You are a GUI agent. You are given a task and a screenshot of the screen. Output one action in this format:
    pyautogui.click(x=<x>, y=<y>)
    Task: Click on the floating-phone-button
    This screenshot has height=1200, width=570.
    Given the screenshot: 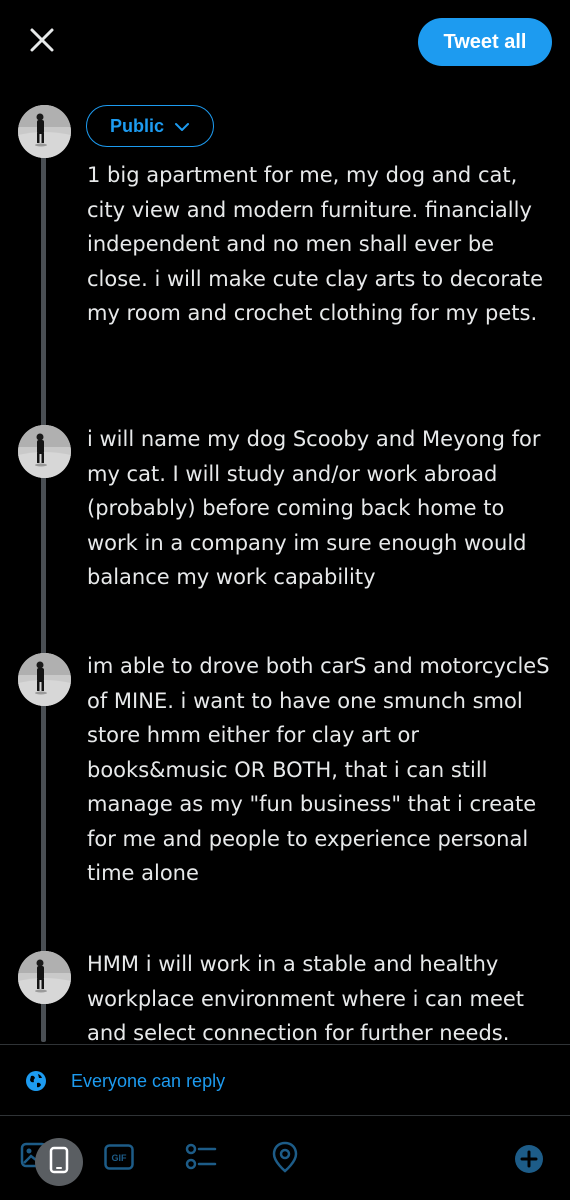 What is the action you would take?
    pyautogui.click(x=59, y=1162)
    